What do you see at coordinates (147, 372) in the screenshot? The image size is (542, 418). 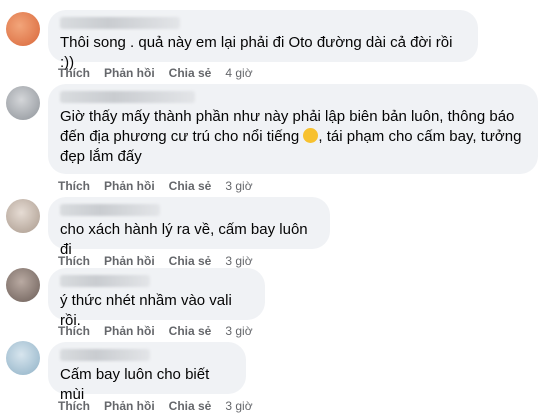 I see `comment-bubble: Cấm bay luôn cho biết mùi` at bounding box center [147, 372].